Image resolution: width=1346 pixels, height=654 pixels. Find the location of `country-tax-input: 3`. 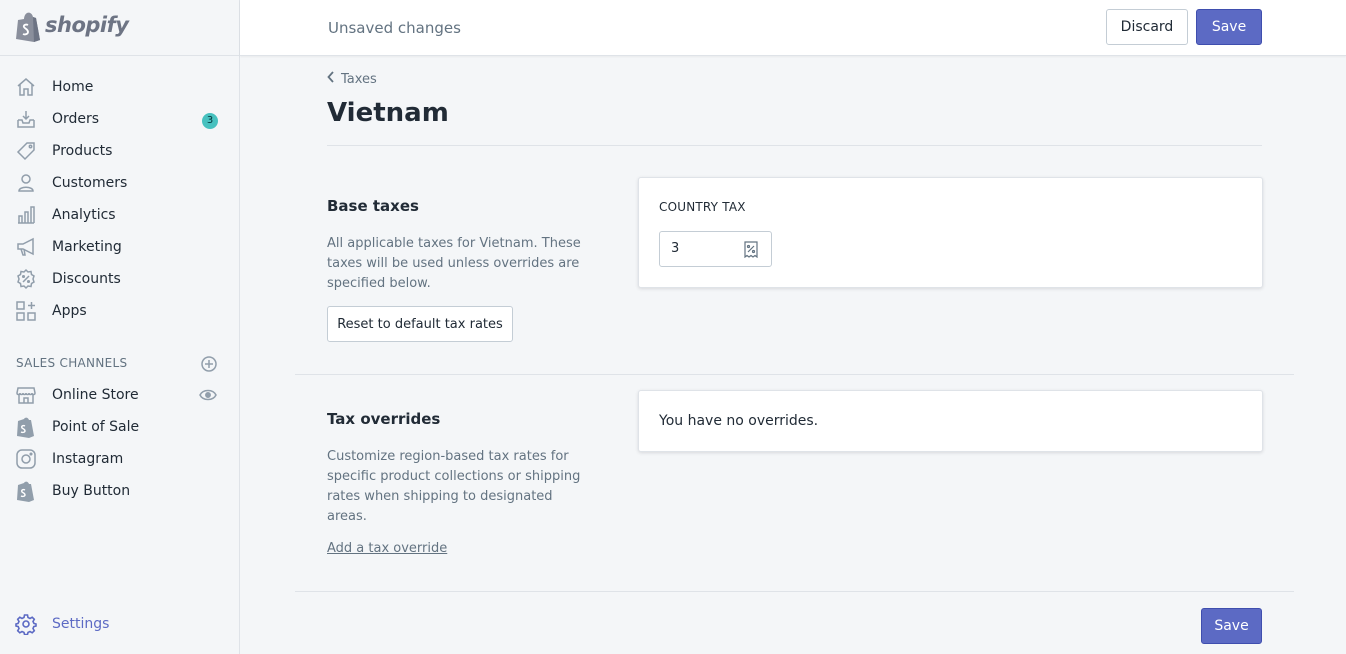

country-tax-input: 3 is located at coordinates (715, 249).